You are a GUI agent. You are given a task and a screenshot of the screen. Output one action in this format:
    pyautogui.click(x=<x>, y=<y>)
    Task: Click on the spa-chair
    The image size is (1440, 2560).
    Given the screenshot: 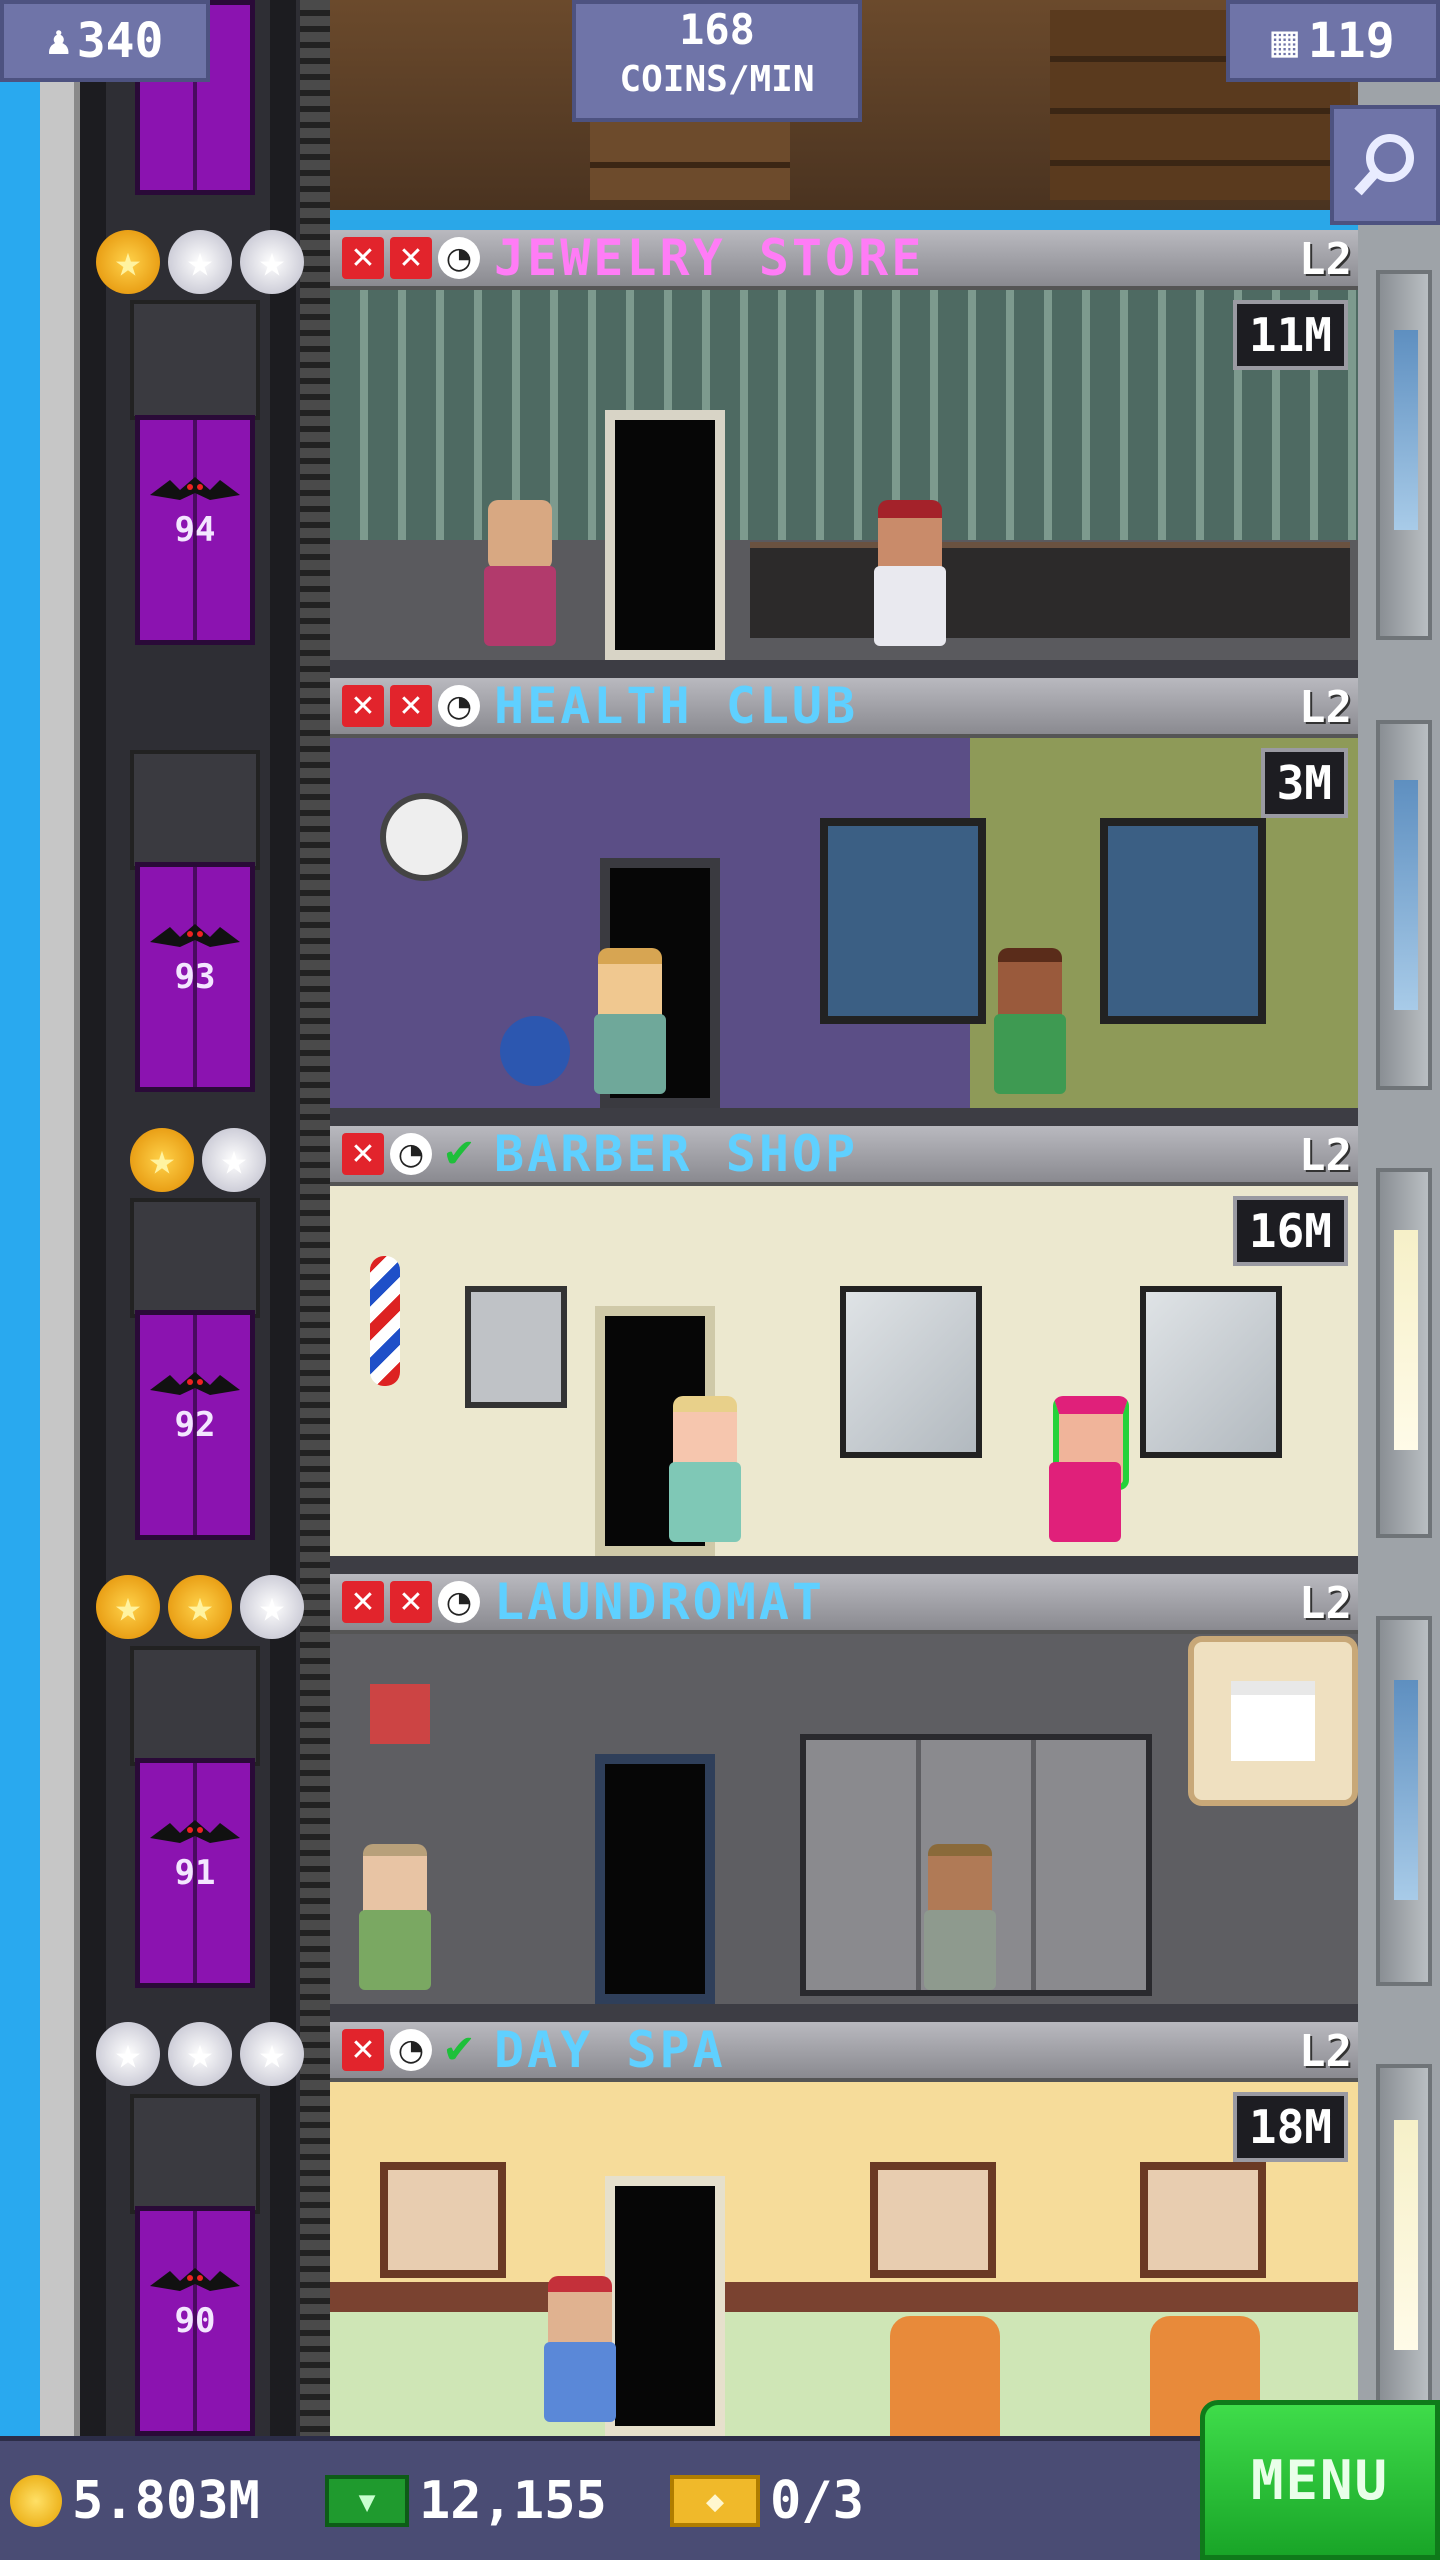 What is the action you would take?
    pyautogui.click(x=945, y=2376)
    